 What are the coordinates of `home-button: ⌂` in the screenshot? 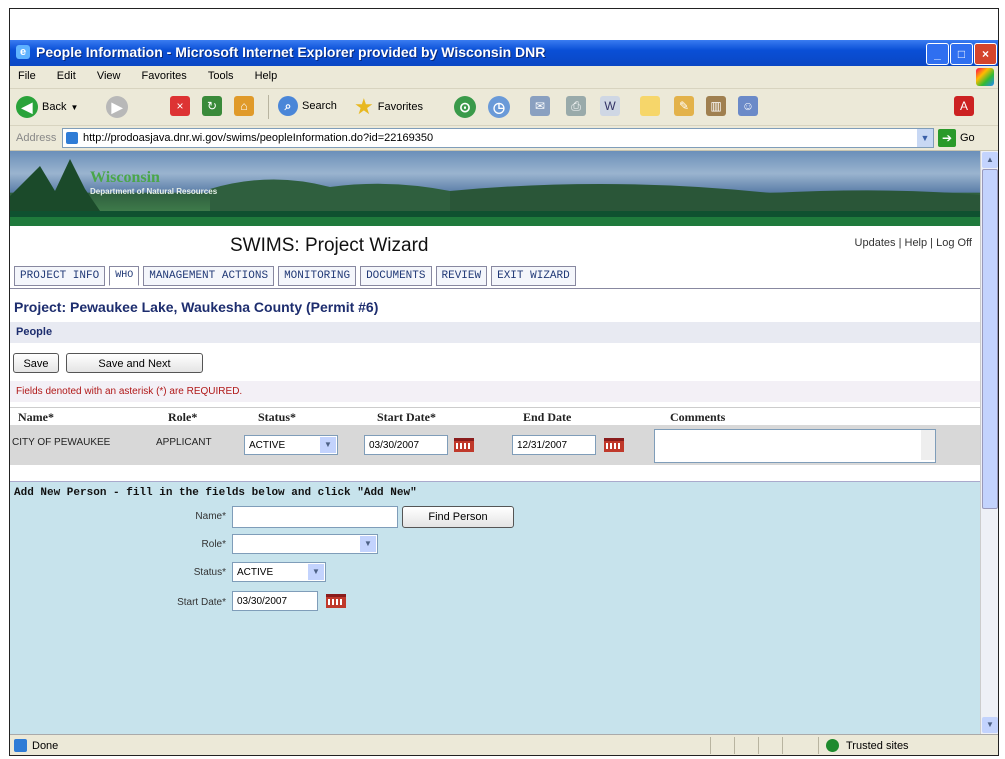 It's located at (244, 106).